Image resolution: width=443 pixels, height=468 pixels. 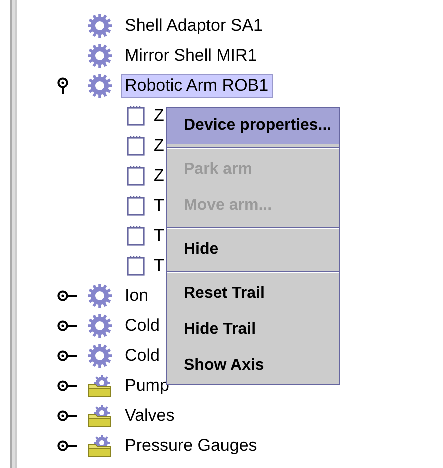 What do you see at coordinates (137, 296) in the screenshot?
I see `tree-item: Ion` at bounding box center [137, 296].